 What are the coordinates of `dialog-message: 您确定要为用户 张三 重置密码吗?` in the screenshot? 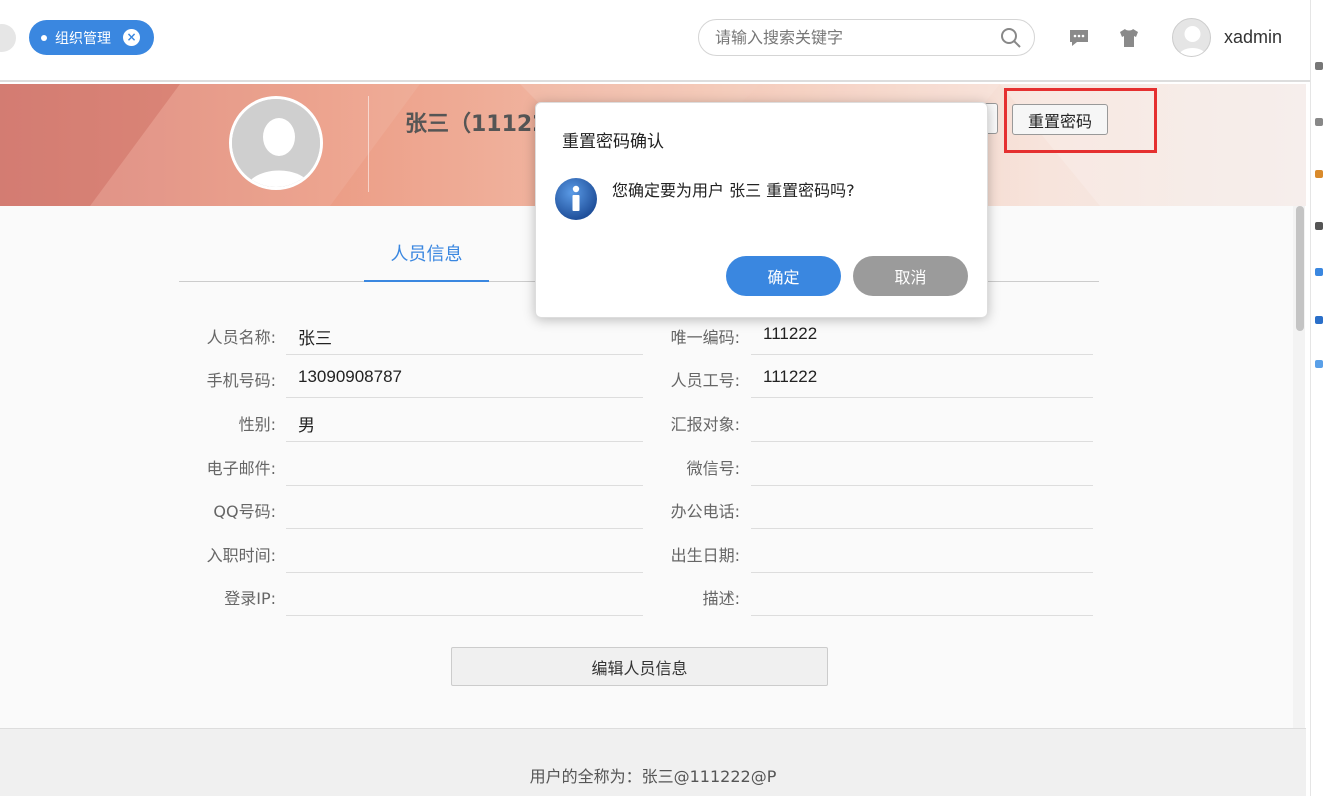 It's located at (733, 190).